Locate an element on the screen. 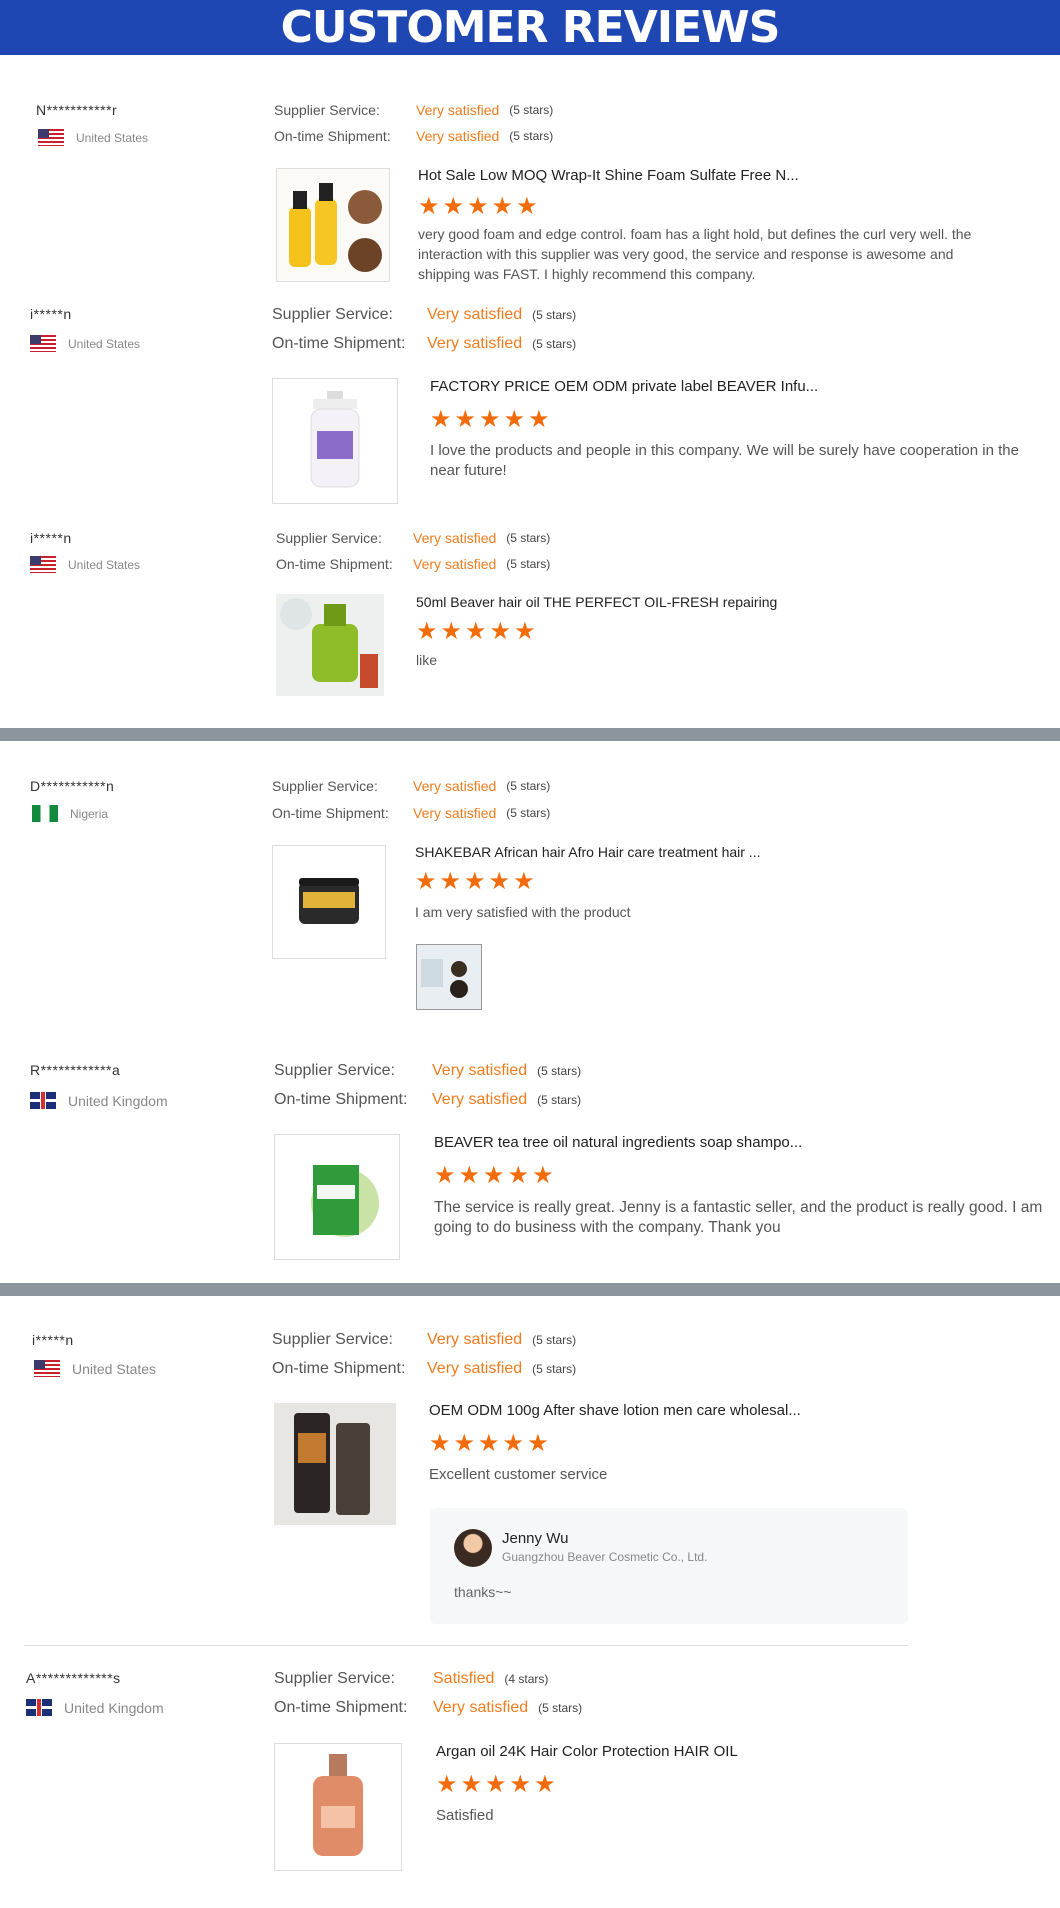 Image resolution: width=1060 pixels, height=1908 pixels. pump-bottle-image is located at coordinates (335, 439).